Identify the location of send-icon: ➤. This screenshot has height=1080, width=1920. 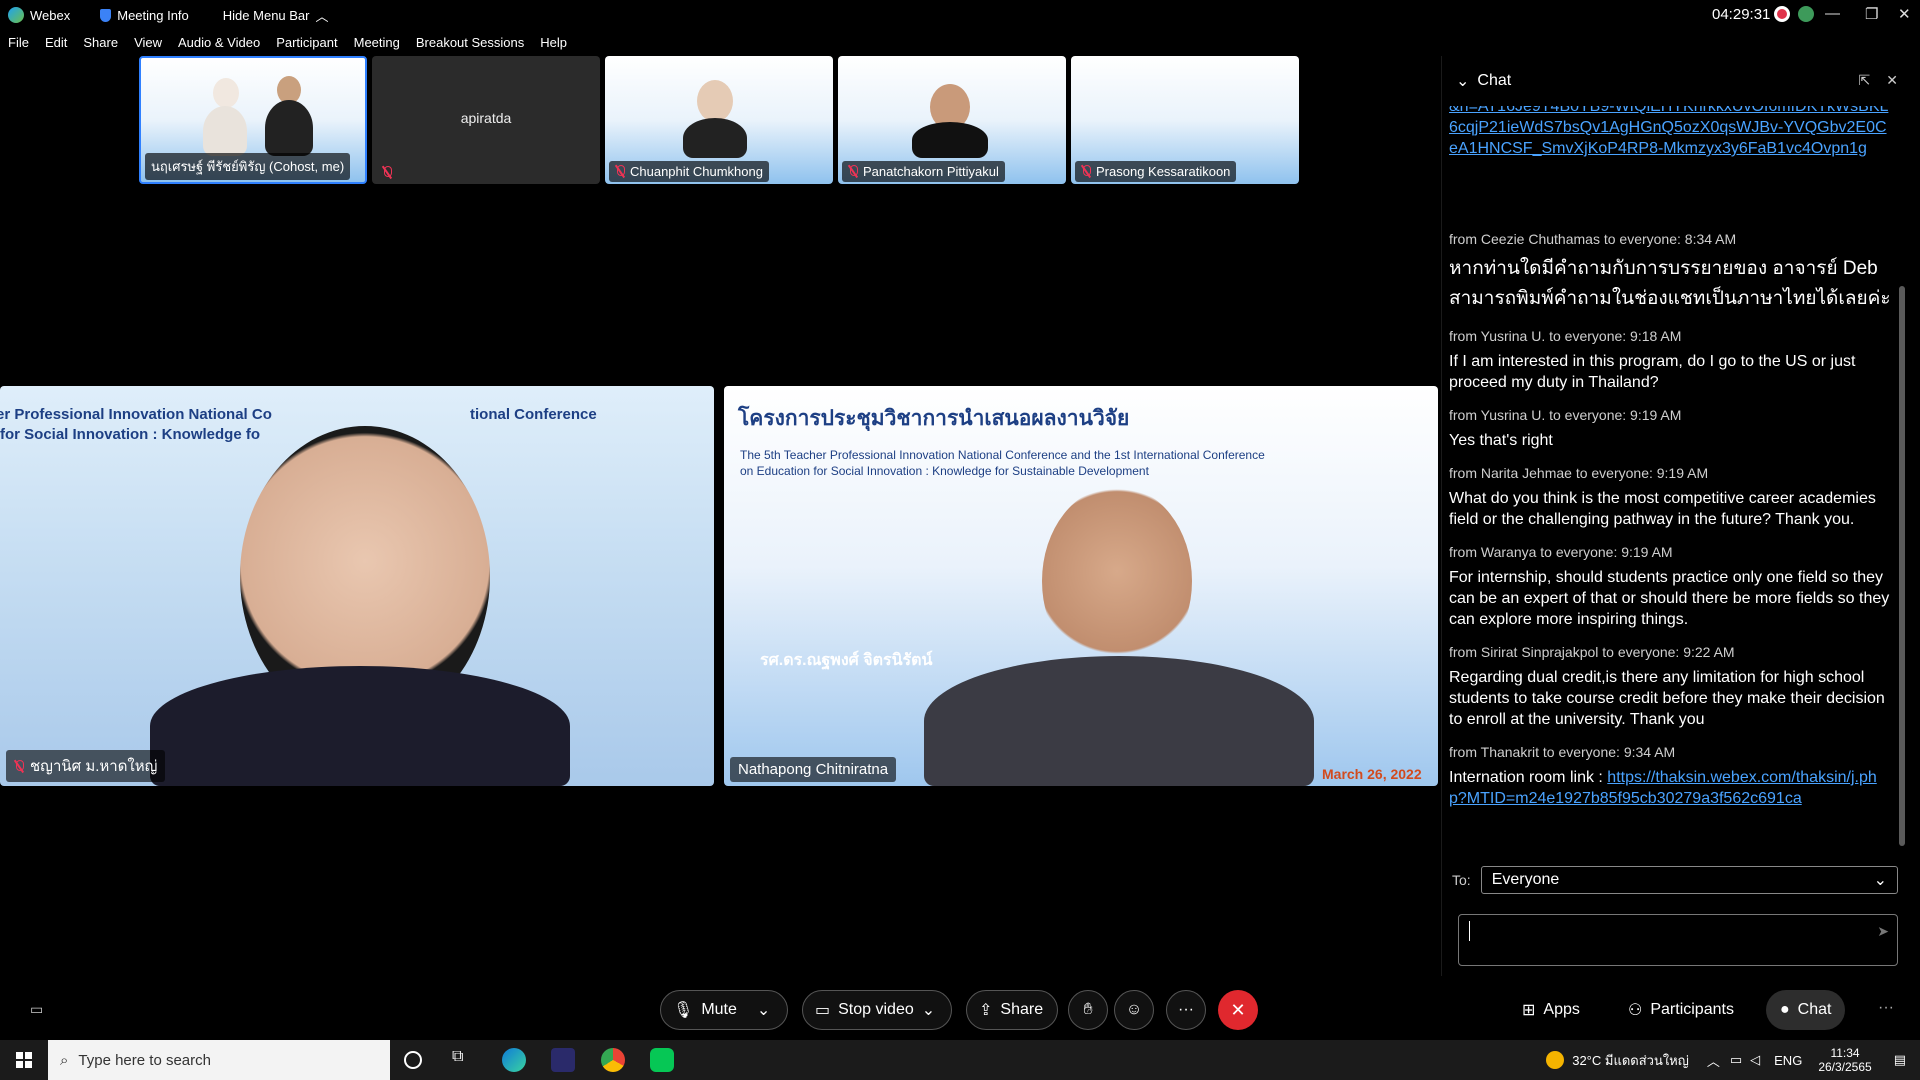
(1883, 931).